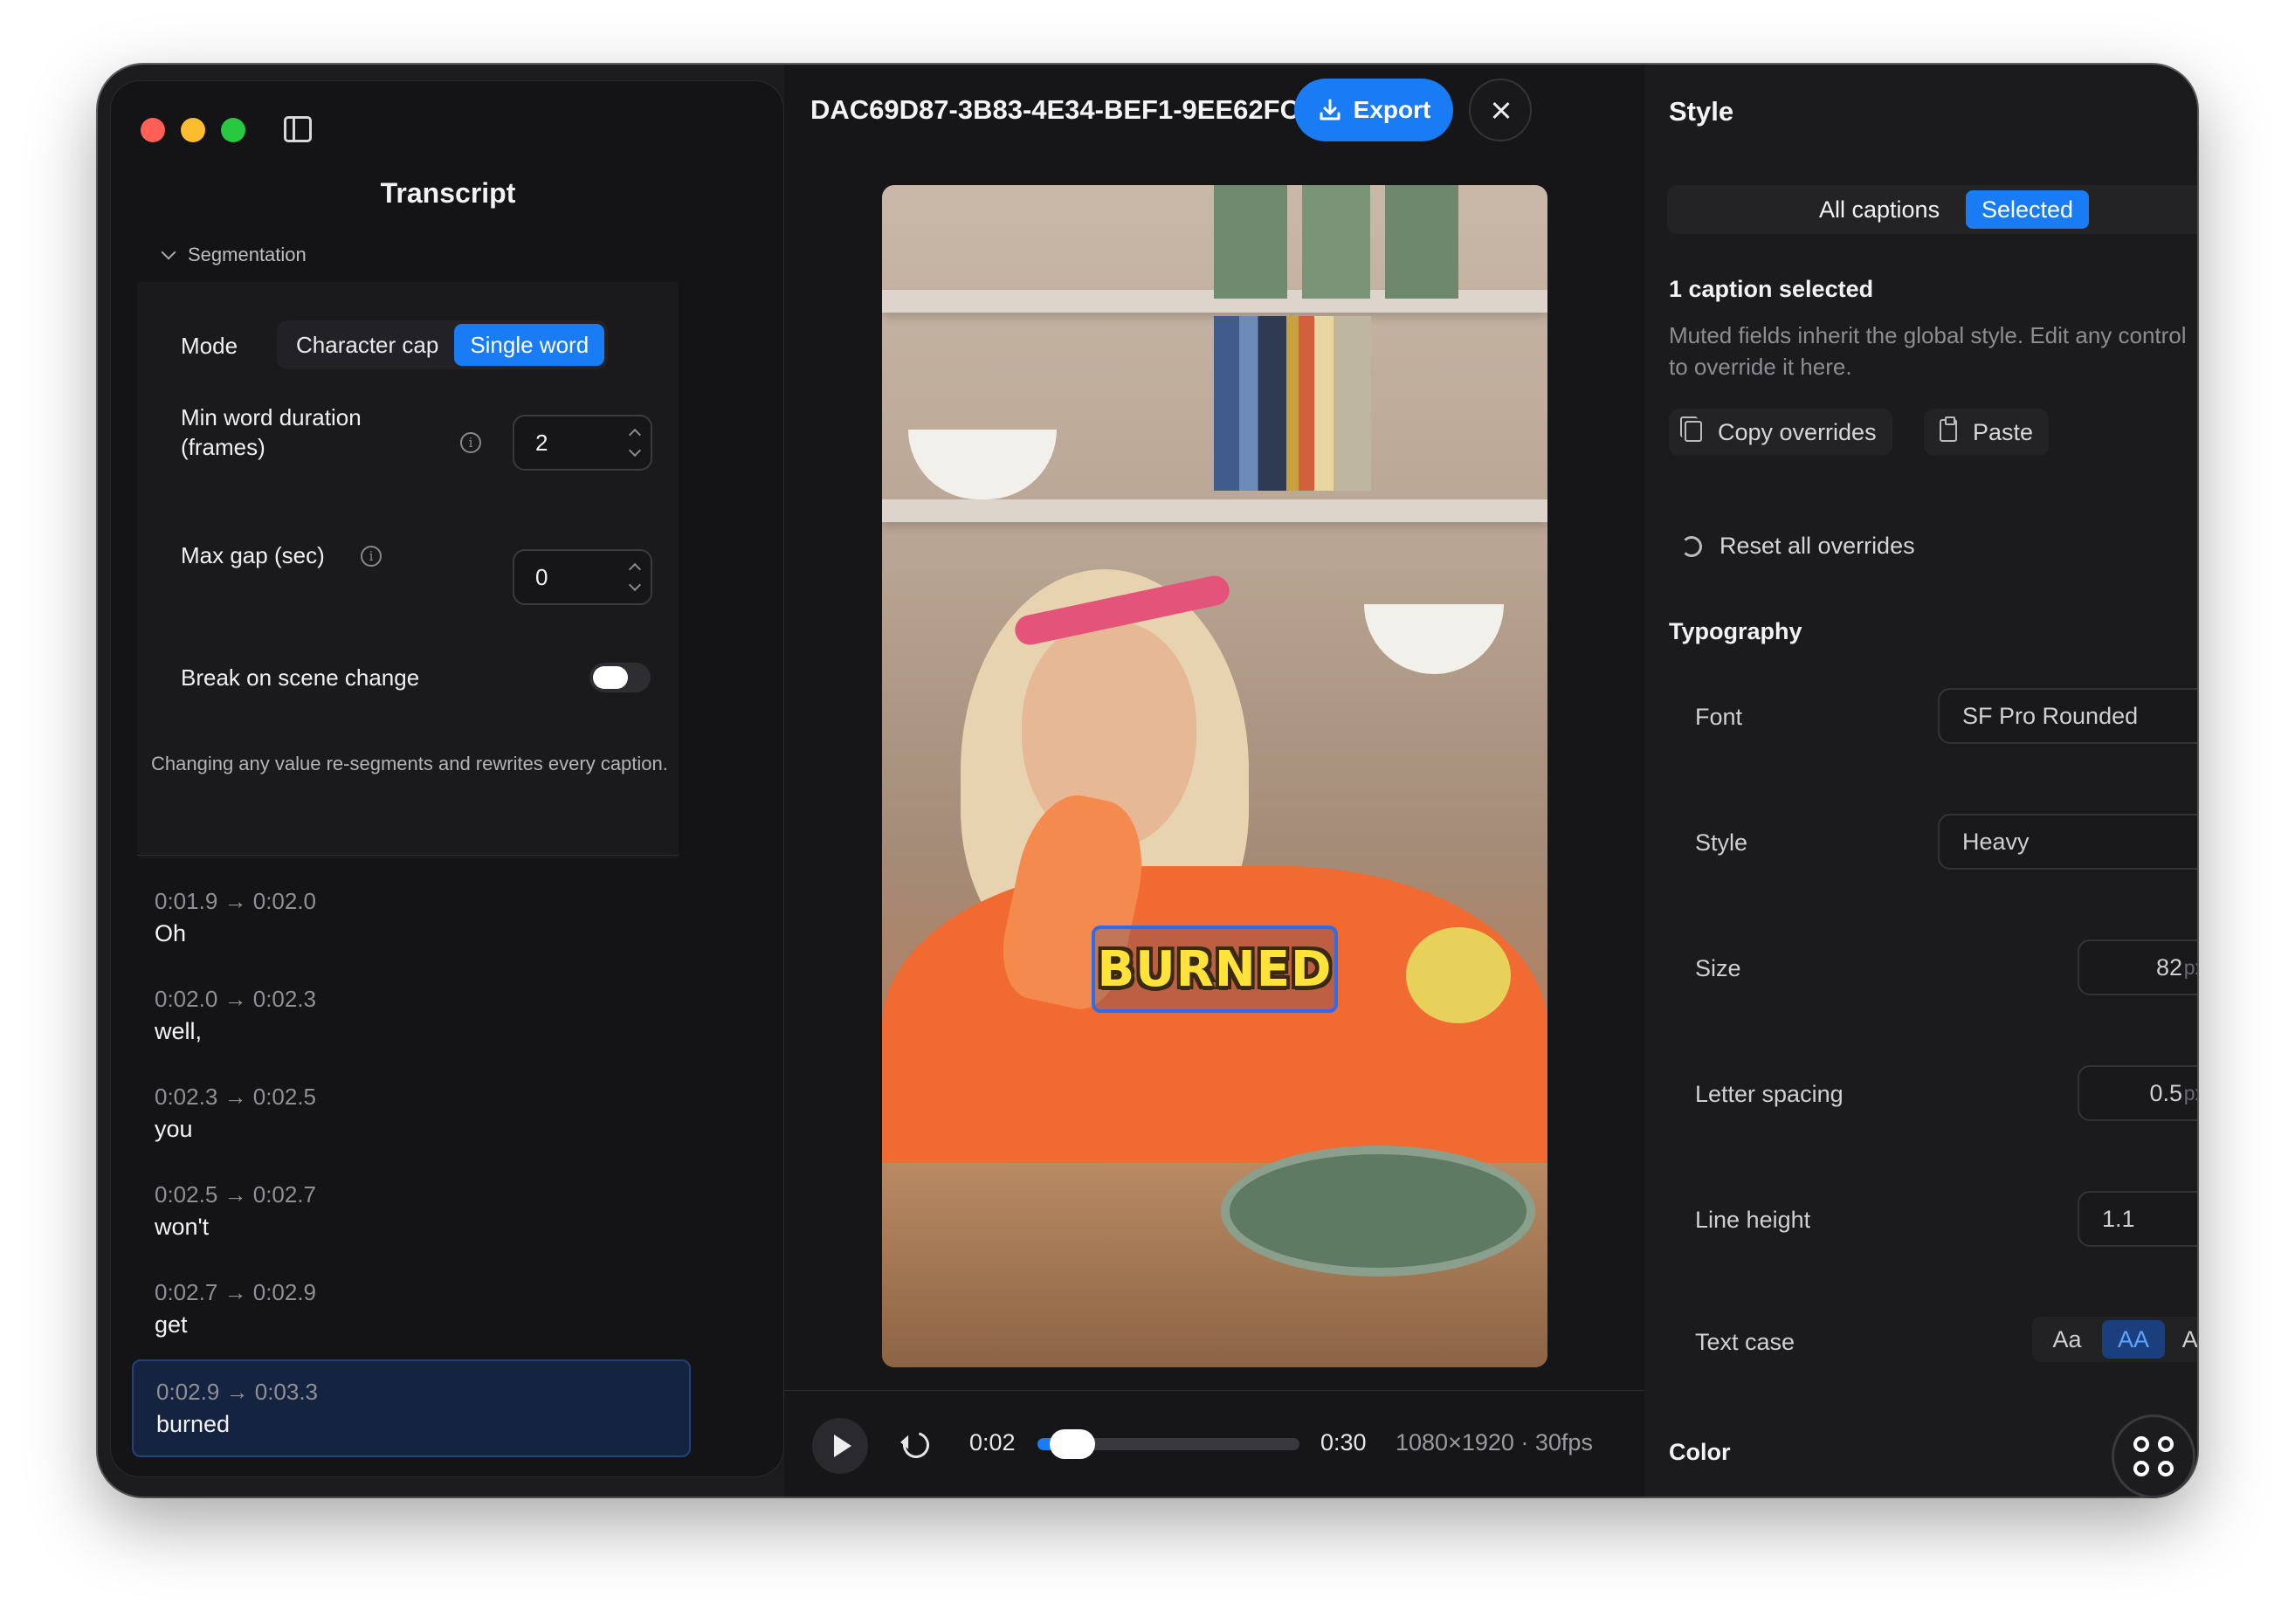 This screenshot has width=2295, height=1624. I want to click on copy-overrides-label: Copy overrides, so click(1797, 432).